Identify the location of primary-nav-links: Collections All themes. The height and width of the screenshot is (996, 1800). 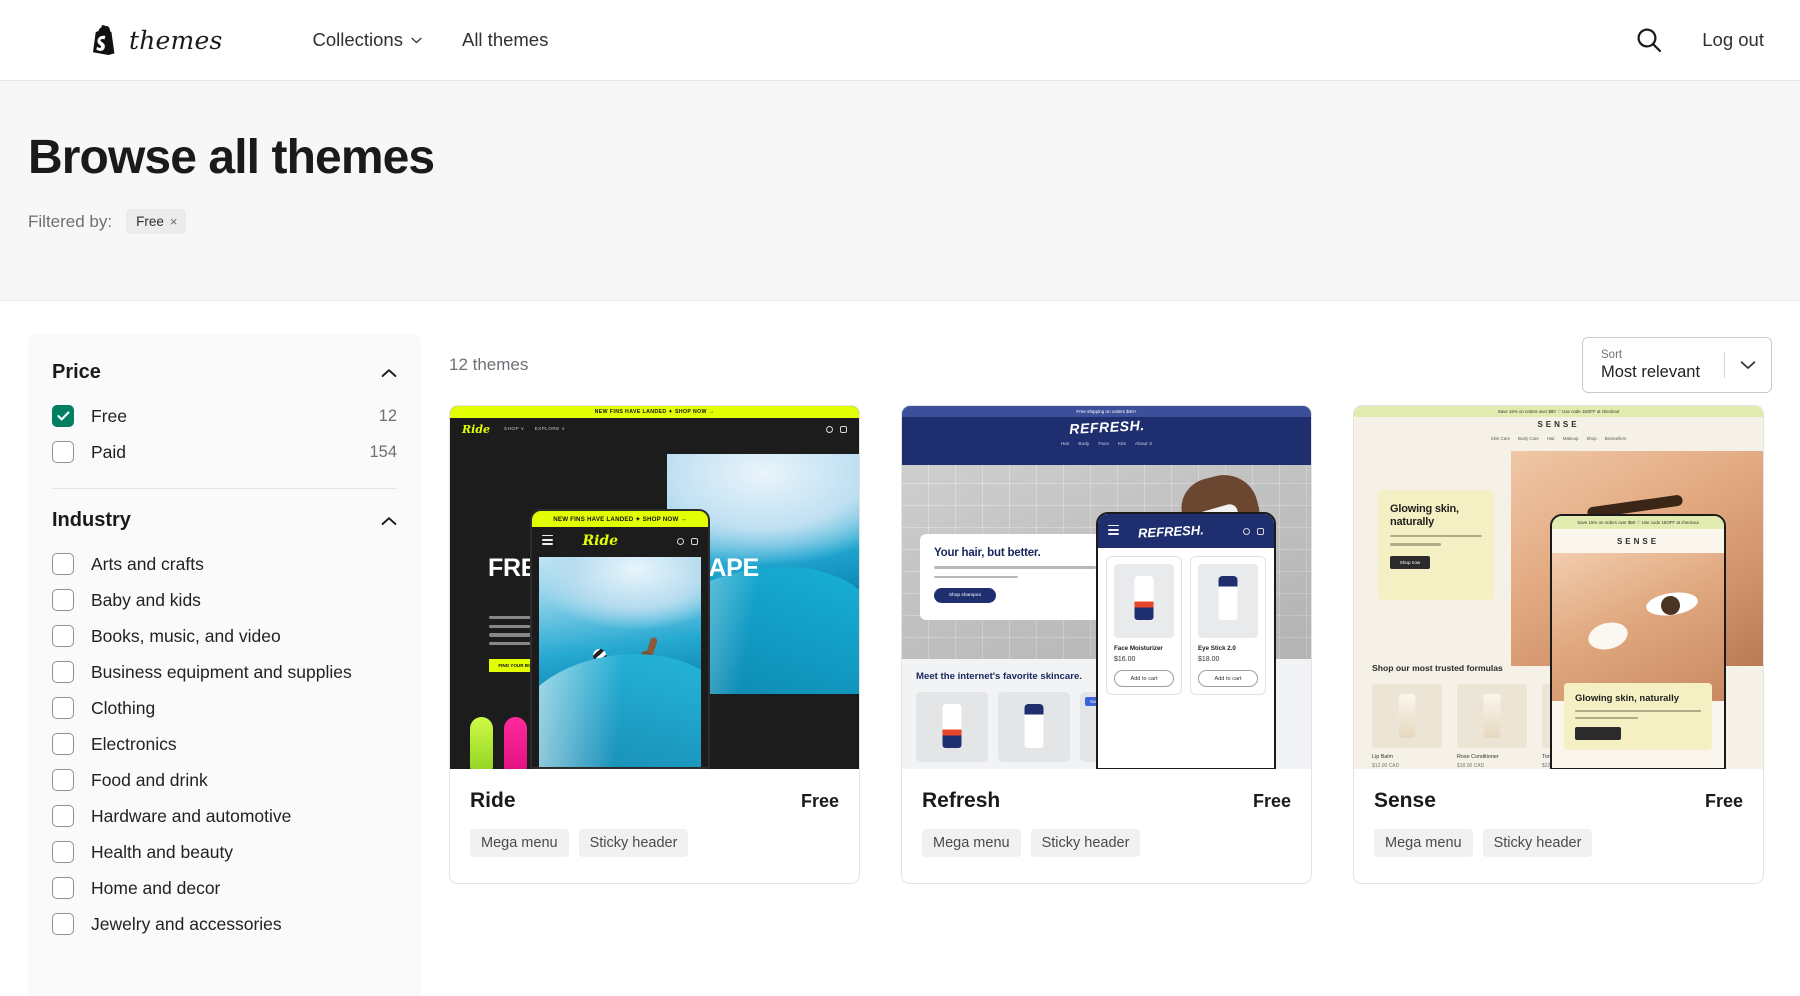
(430, 40).